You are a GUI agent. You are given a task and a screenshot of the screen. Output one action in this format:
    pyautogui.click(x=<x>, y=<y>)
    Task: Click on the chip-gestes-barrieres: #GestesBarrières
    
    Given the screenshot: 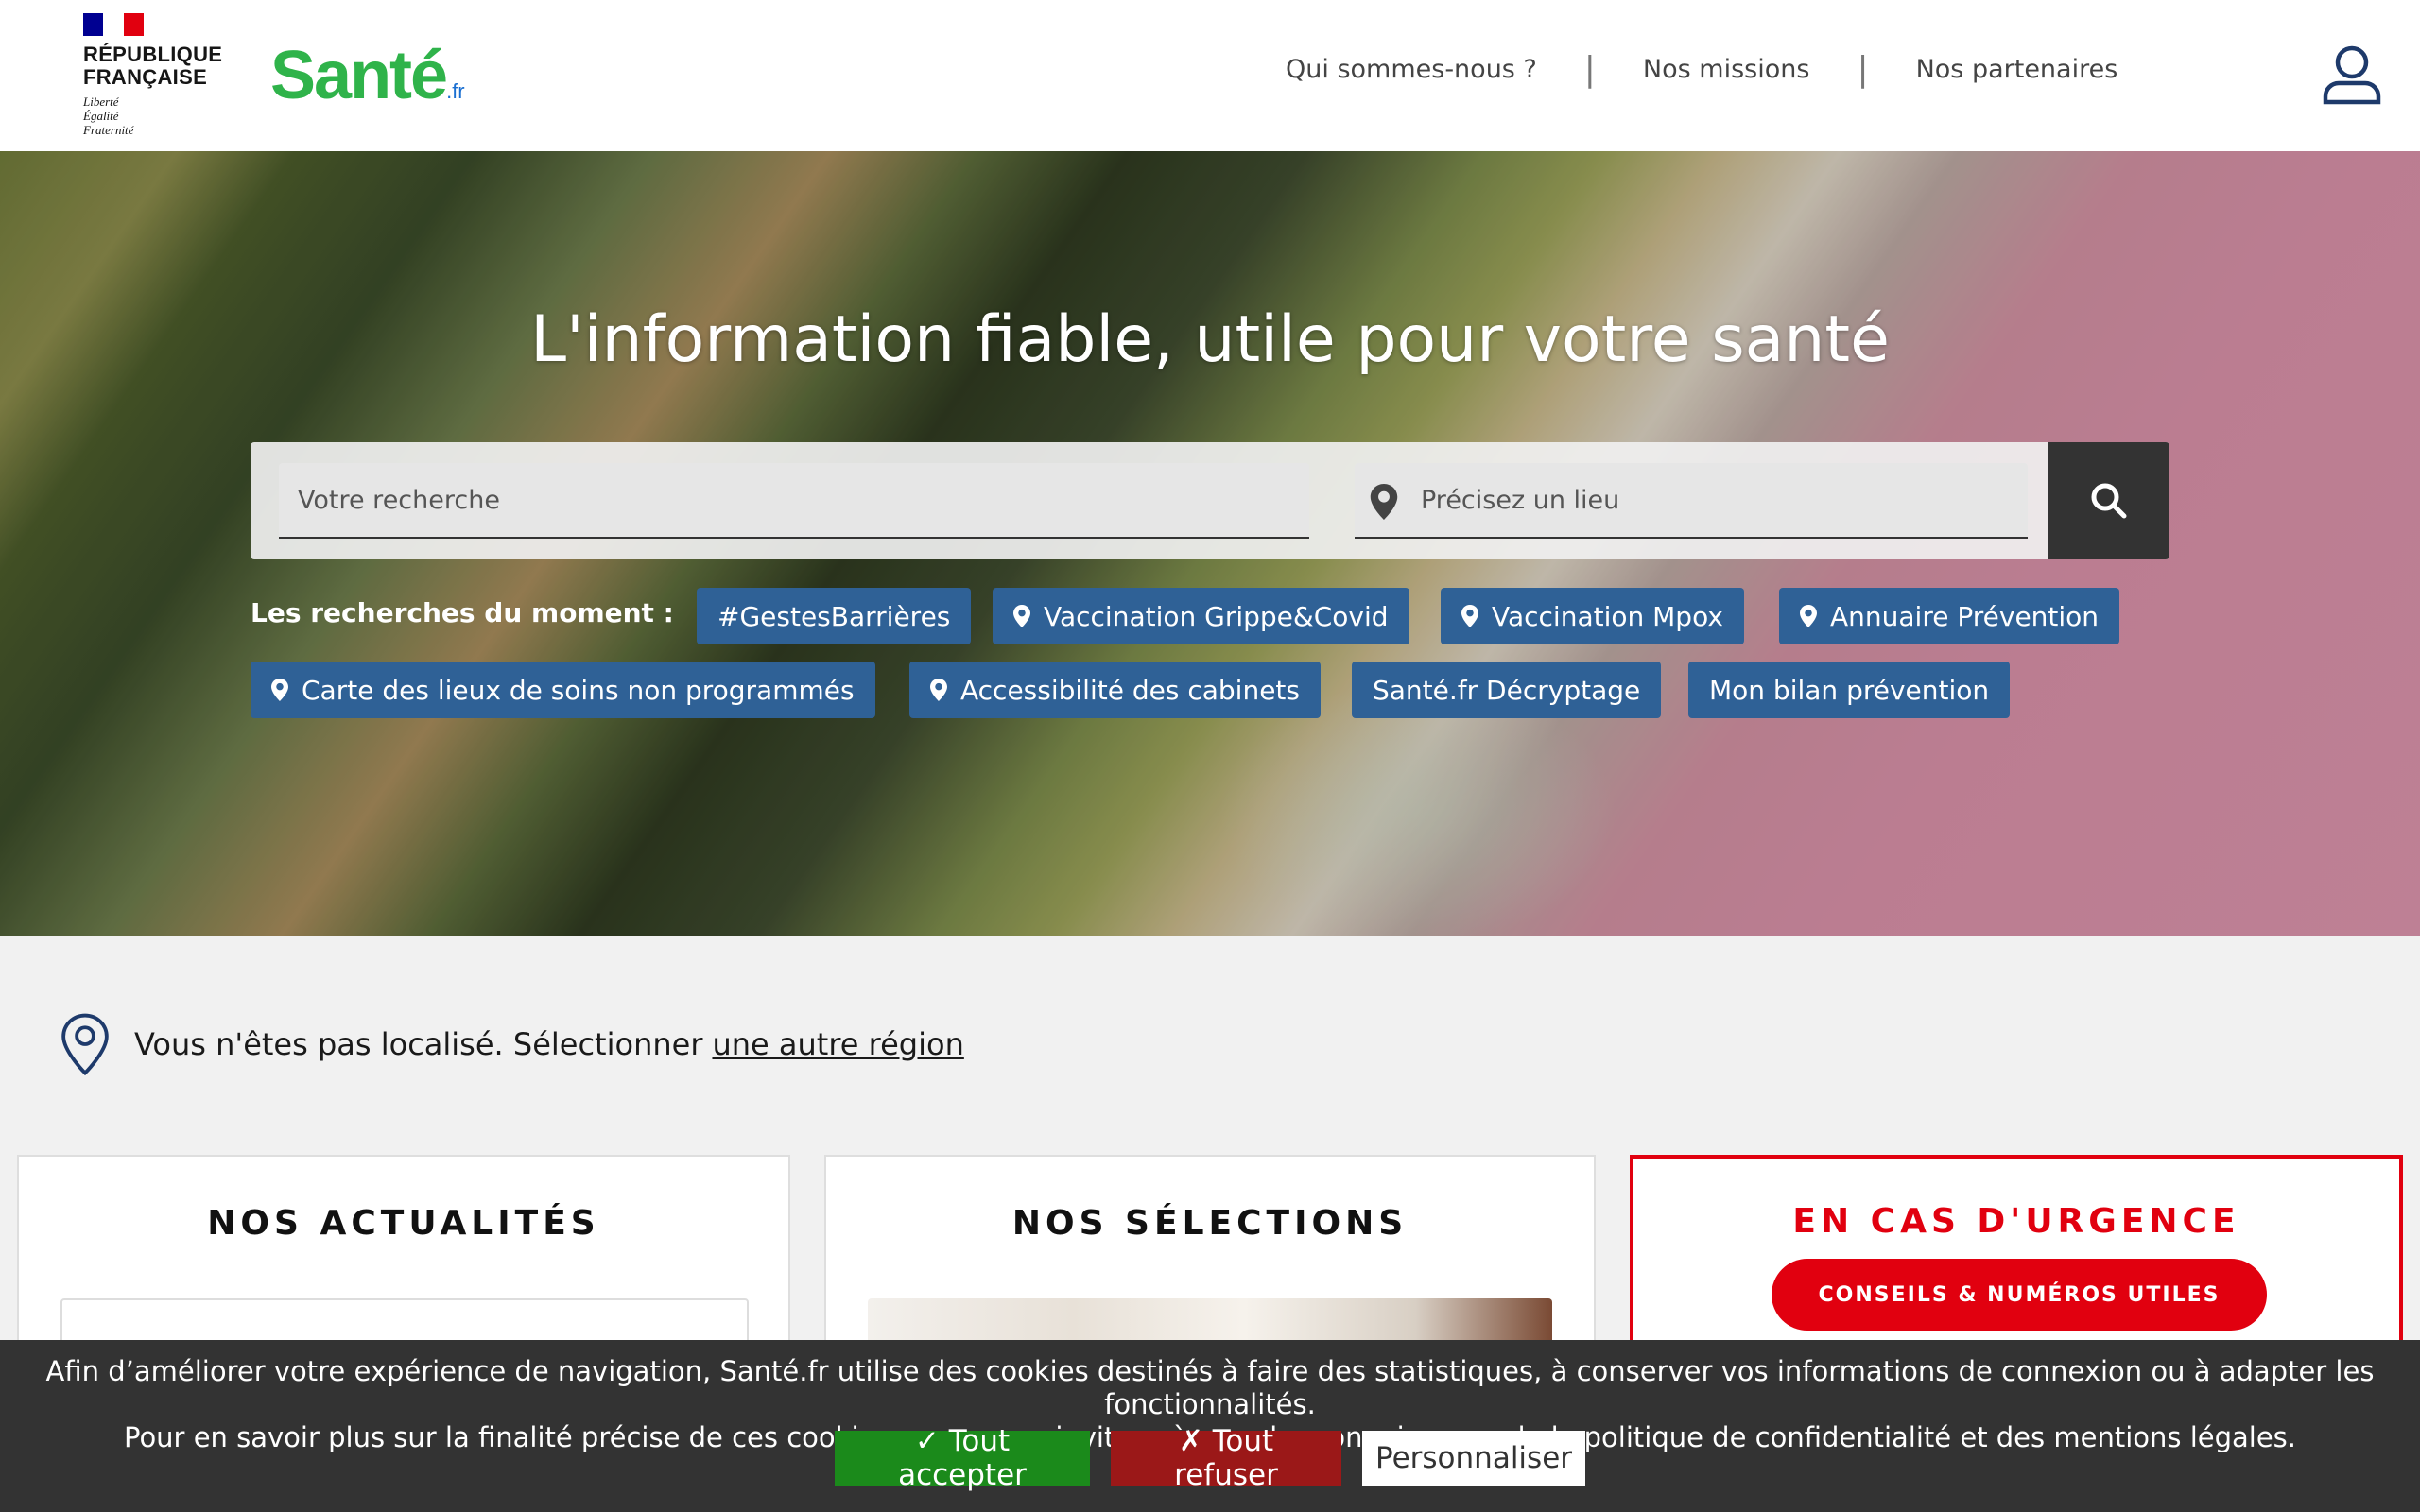 What is the action you would take?
    pyautogui.click(x=834, y=616)
    